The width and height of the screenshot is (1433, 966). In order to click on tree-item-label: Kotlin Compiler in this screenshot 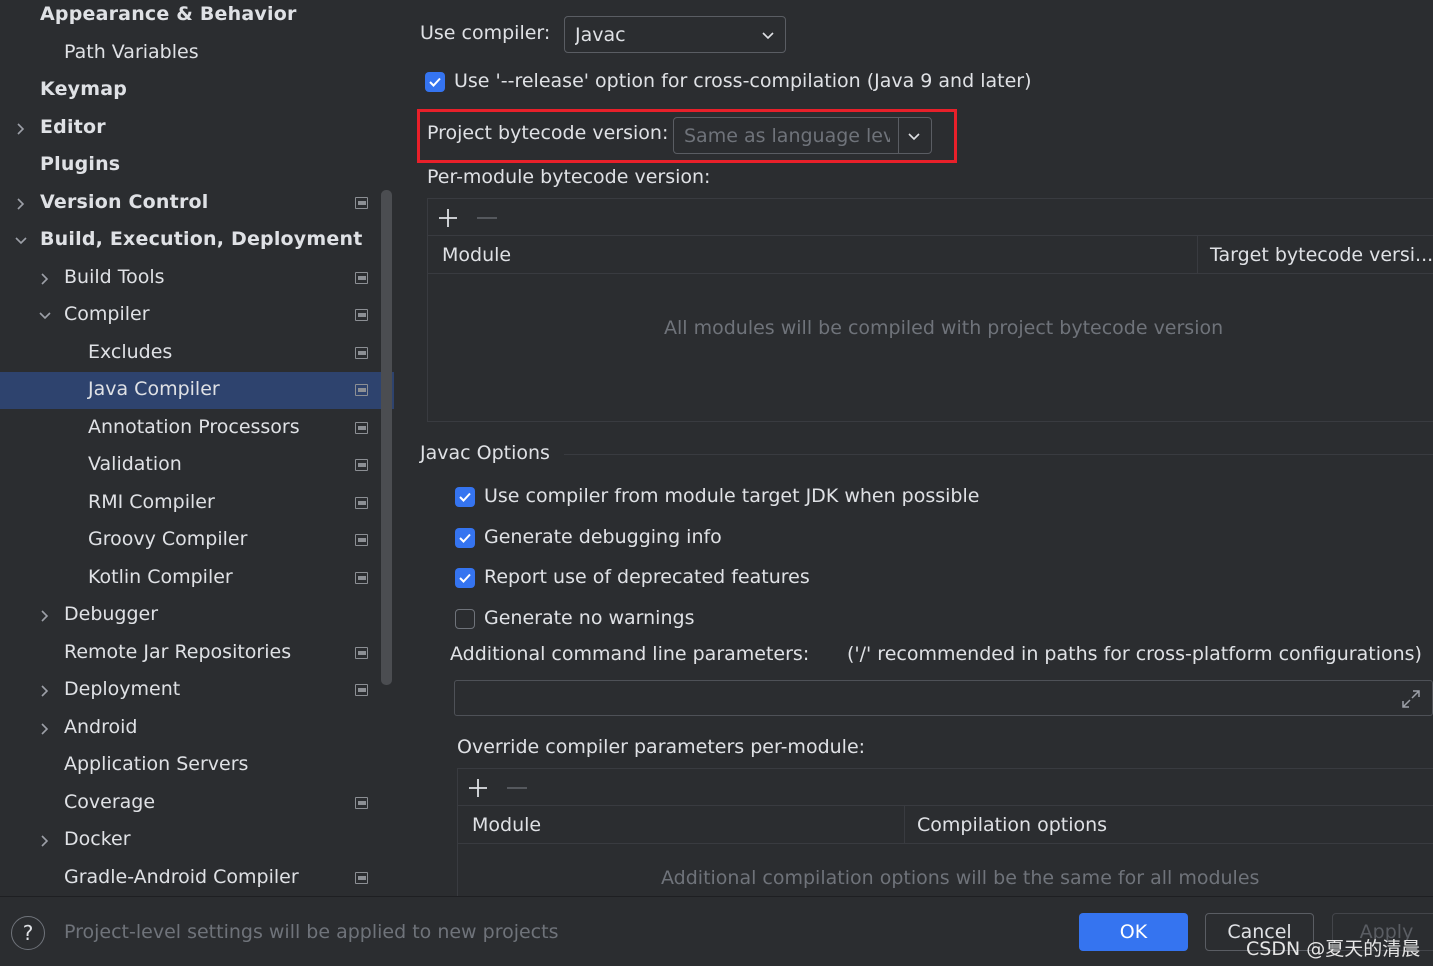, I will do `click(160, 577)`.